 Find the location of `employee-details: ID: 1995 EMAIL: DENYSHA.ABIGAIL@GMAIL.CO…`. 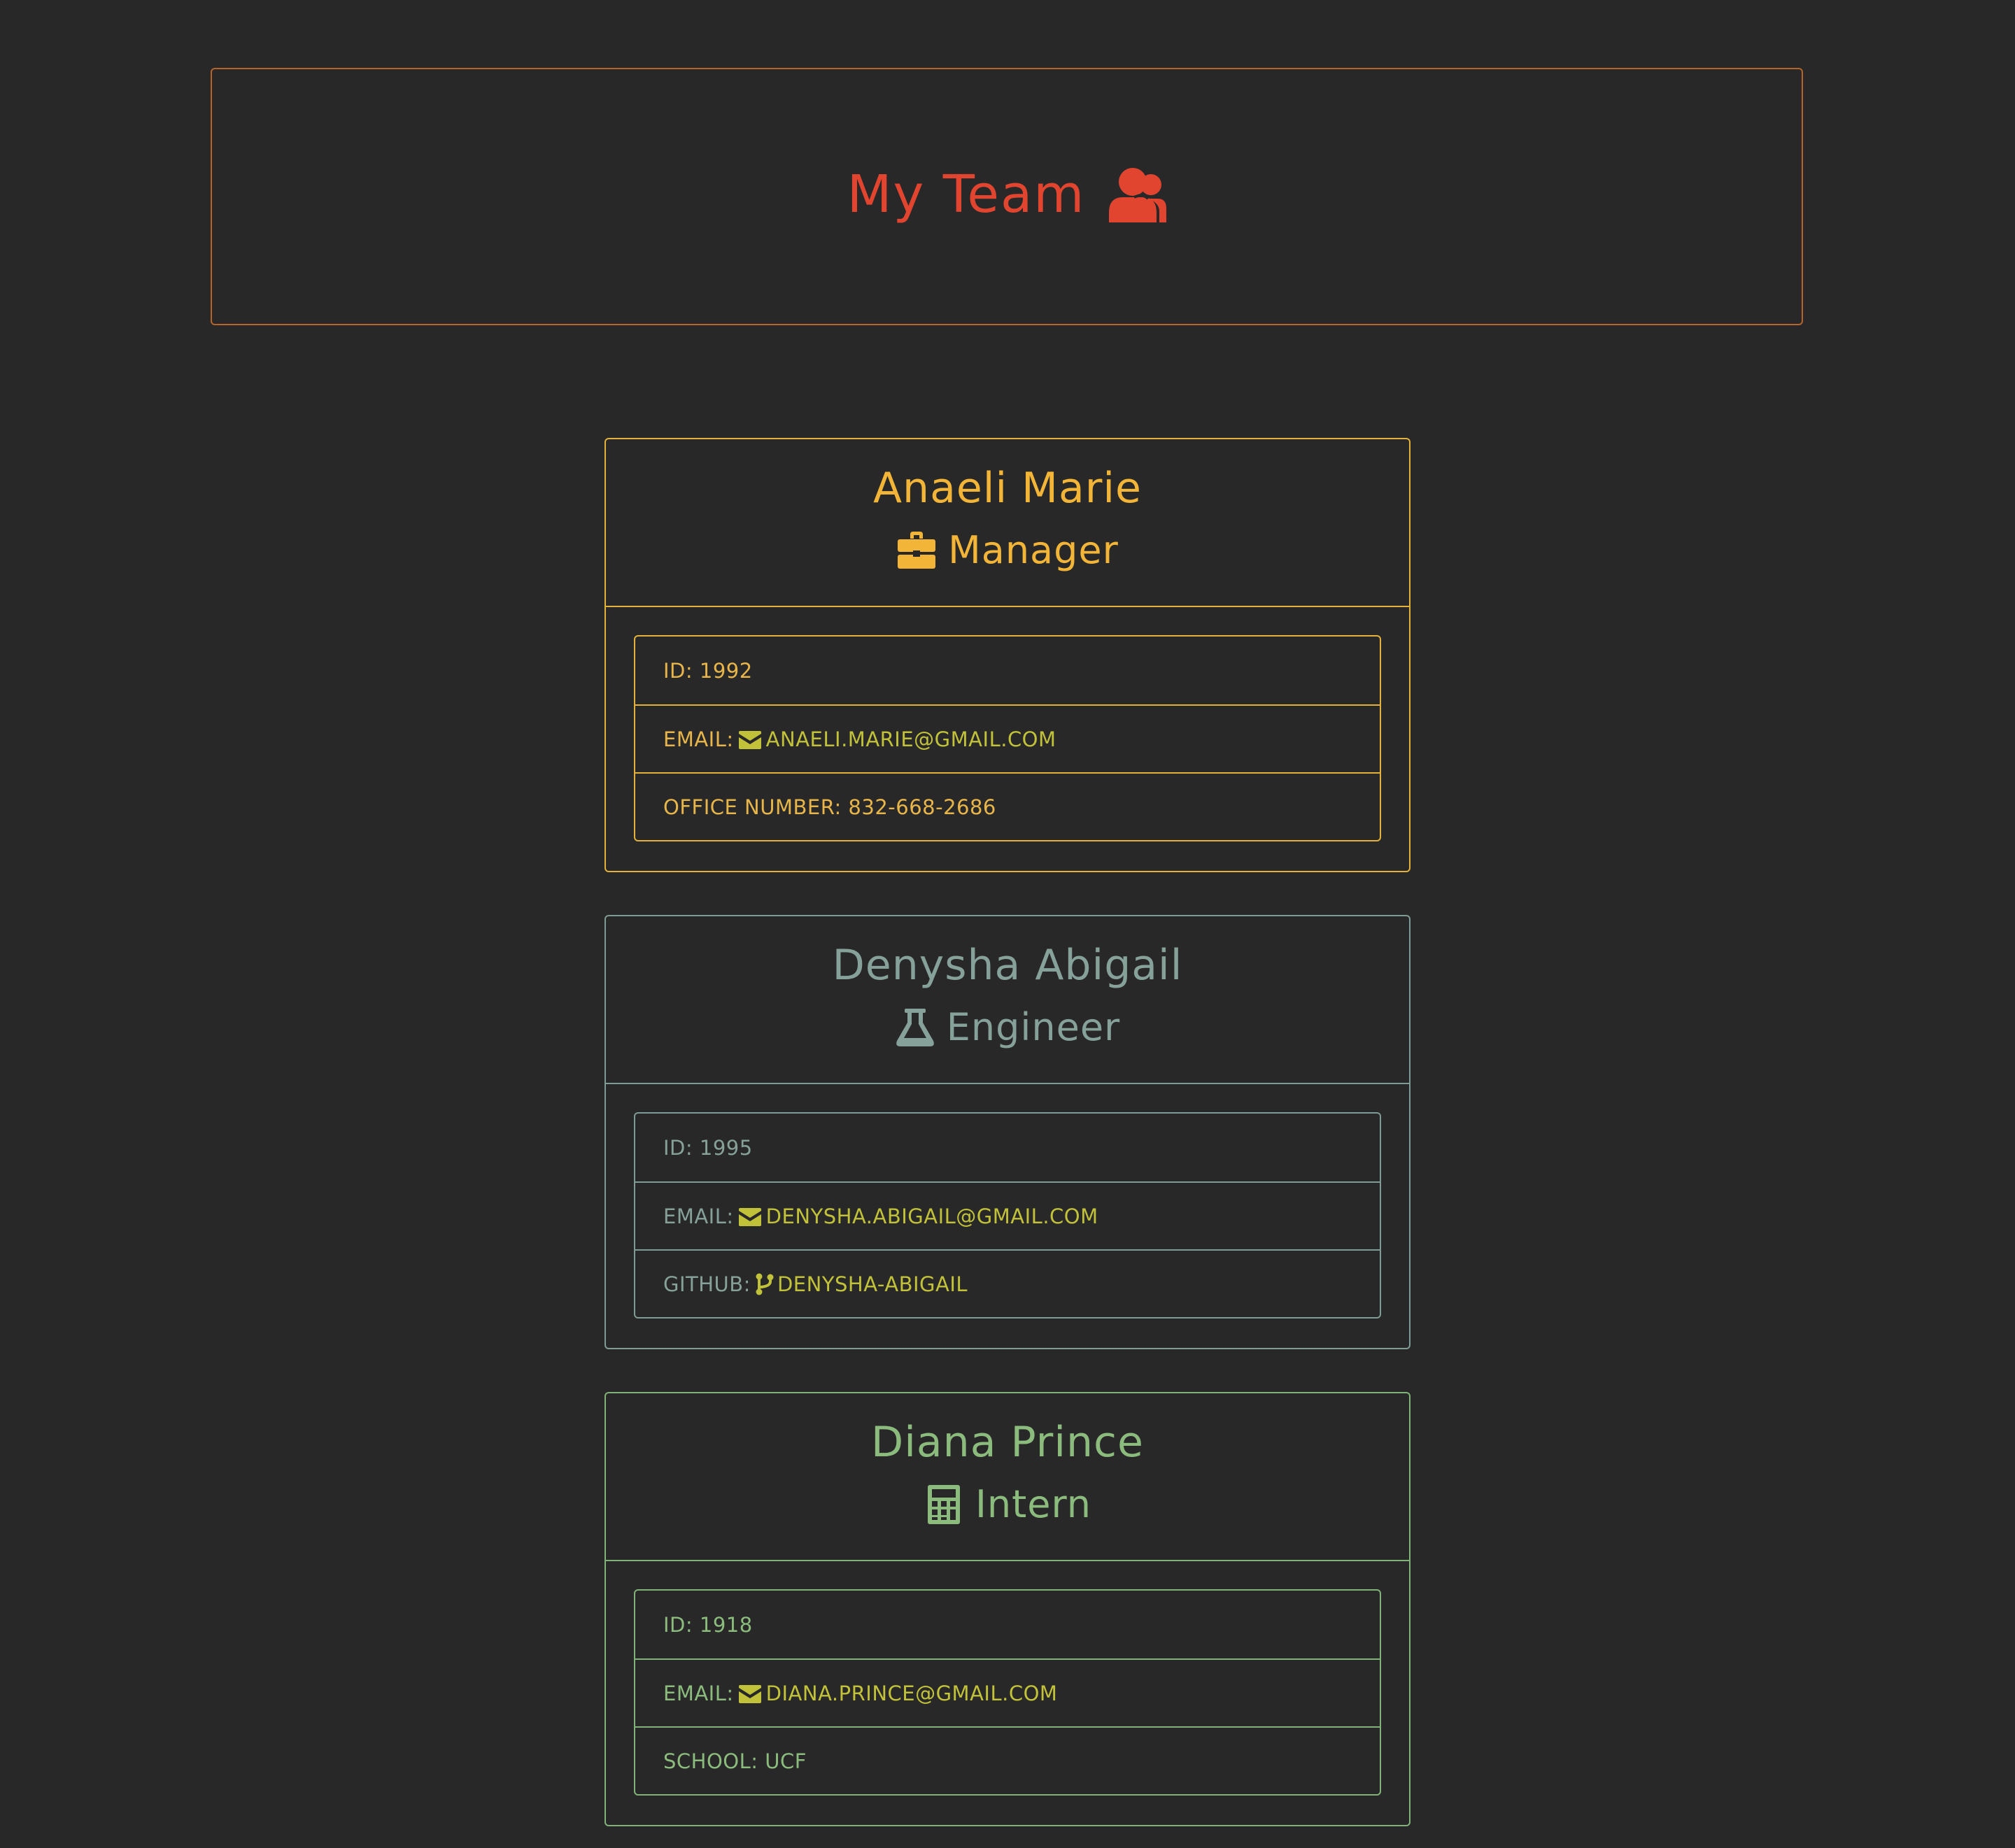

employee-details: ID: 1995 EMAIL: DENYSHA.ABIGAIL@GMAIL.CO… is located at coordinates (1007, 1215).